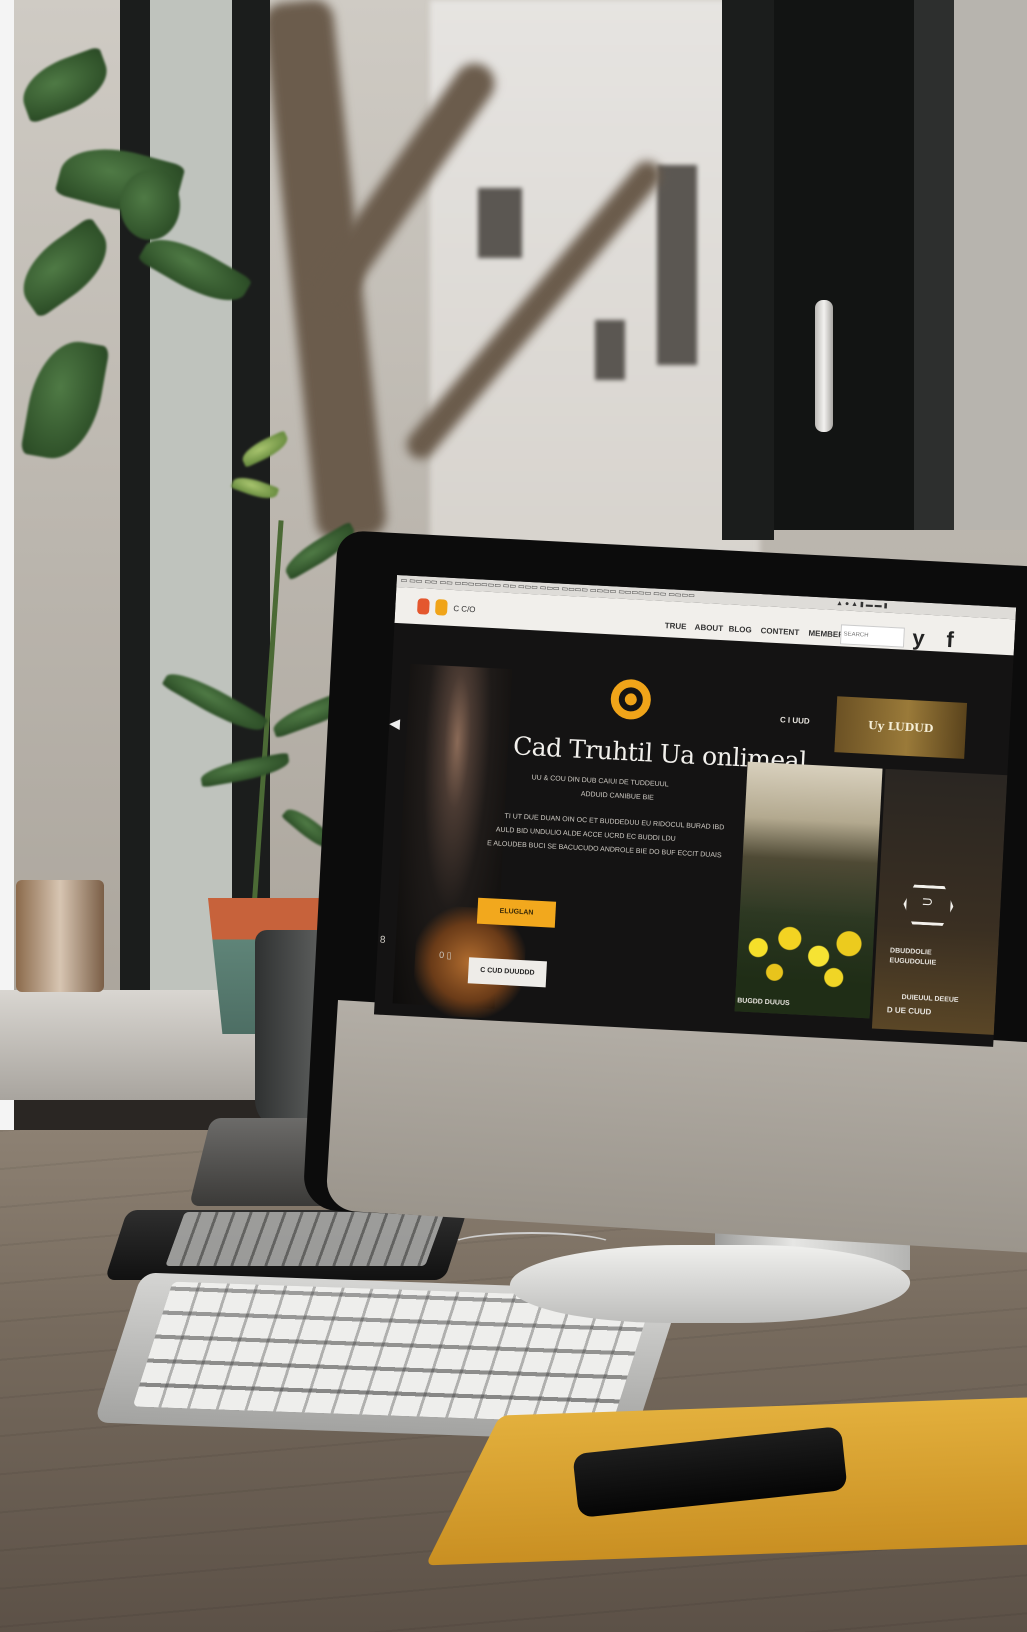 The image size is (1027, 1632). I want to click on hero-subtitle: UU & COU DIN DUB CAIUI DE TUDDEUUL, so click(600, 781).